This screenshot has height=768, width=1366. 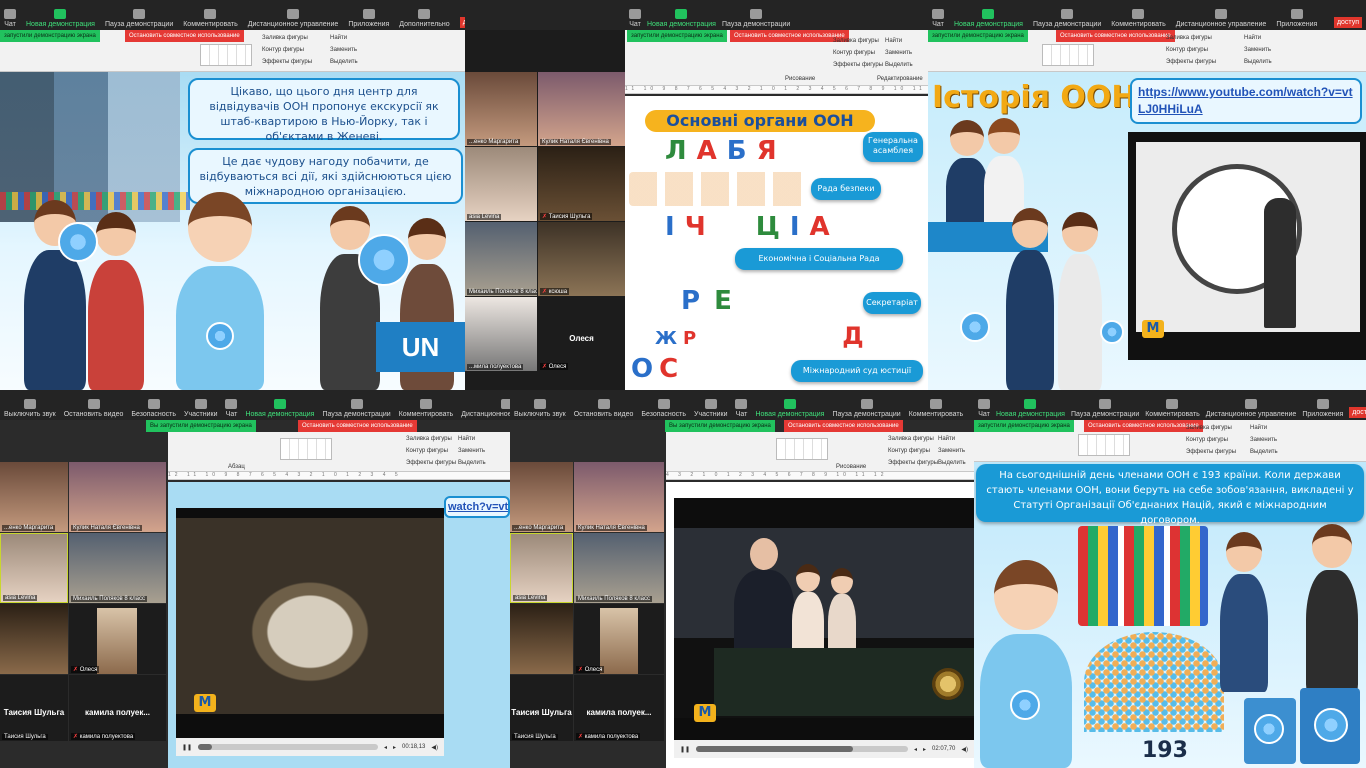 I want to click on video-player-controls: ❚❚ ◂ ▸ 02:07,70 ◀), so click(x=824, y=749).